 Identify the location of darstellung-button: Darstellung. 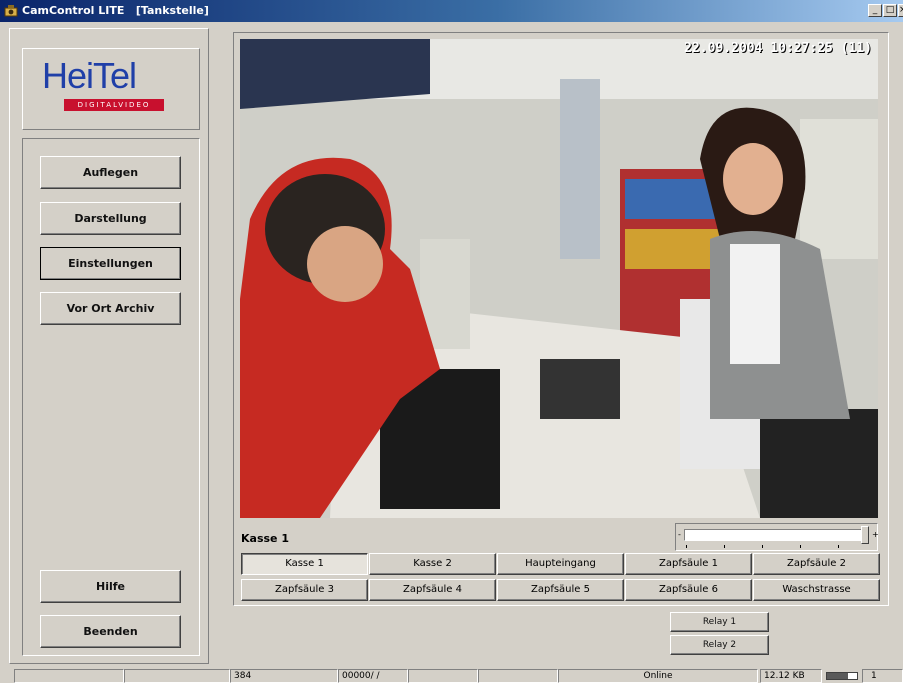
(110, 218).